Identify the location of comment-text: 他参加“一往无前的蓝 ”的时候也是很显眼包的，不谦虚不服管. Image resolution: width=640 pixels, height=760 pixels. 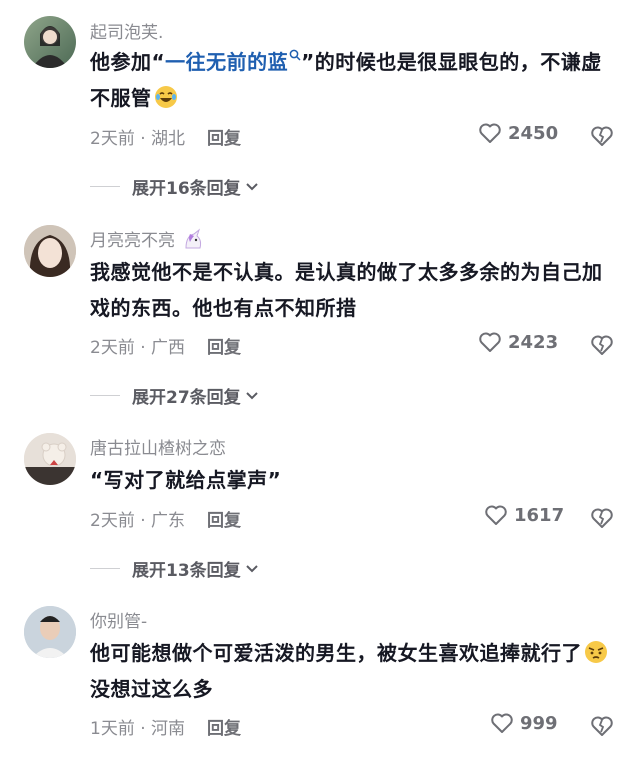
(352, 80).